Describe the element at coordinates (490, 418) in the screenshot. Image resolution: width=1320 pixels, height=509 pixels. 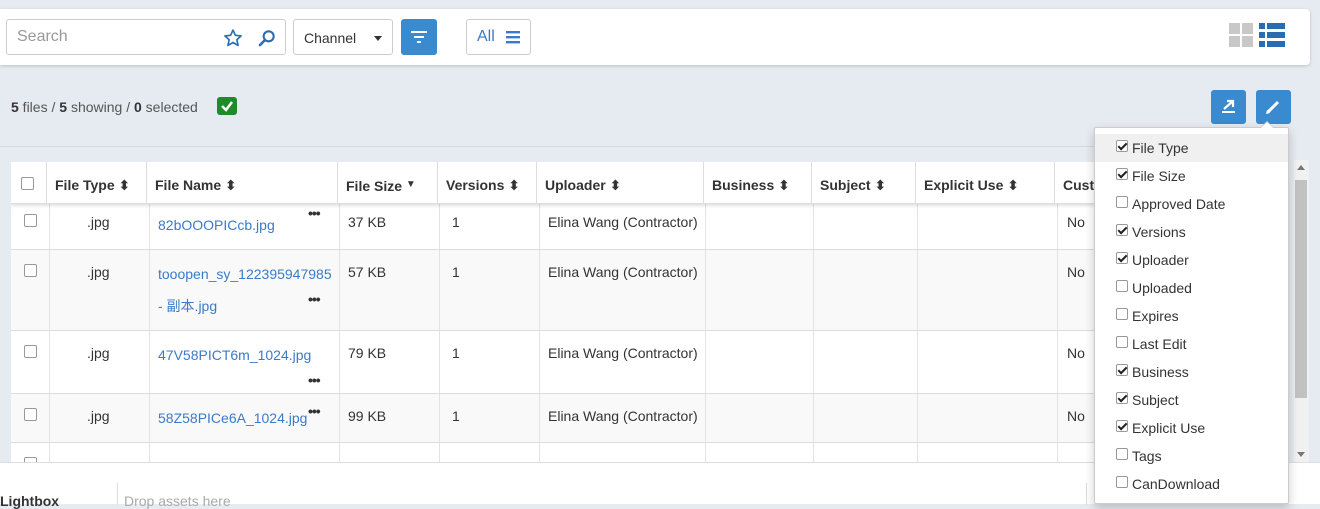
I see `versions-cell: 1` at that location.